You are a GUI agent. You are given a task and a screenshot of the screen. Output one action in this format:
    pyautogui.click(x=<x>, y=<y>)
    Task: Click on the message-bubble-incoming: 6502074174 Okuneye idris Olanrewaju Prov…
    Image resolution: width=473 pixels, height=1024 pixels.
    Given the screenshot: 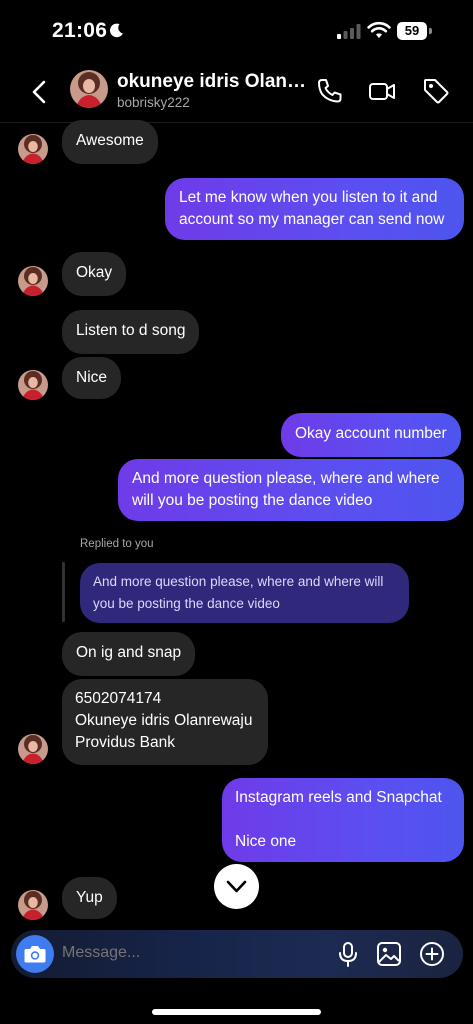 What is the action you would take?
    pyautogui.click(x=165, y=722)
    